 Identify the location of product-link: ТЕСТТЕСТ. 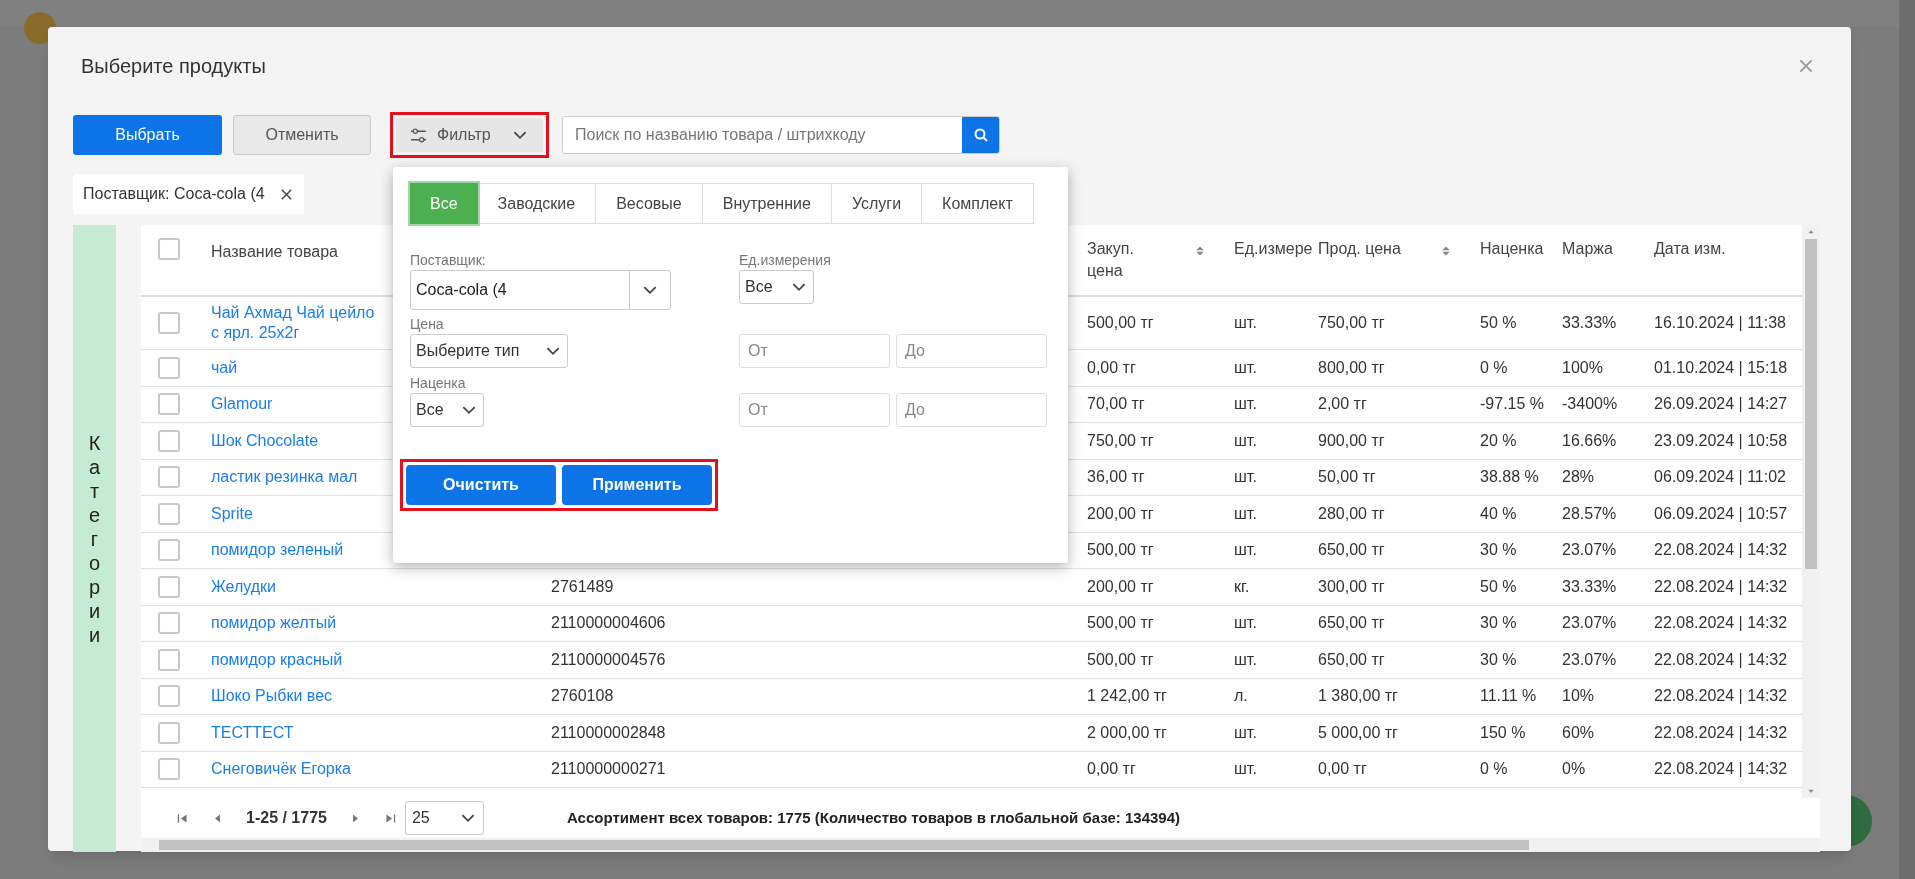
(295, 732).